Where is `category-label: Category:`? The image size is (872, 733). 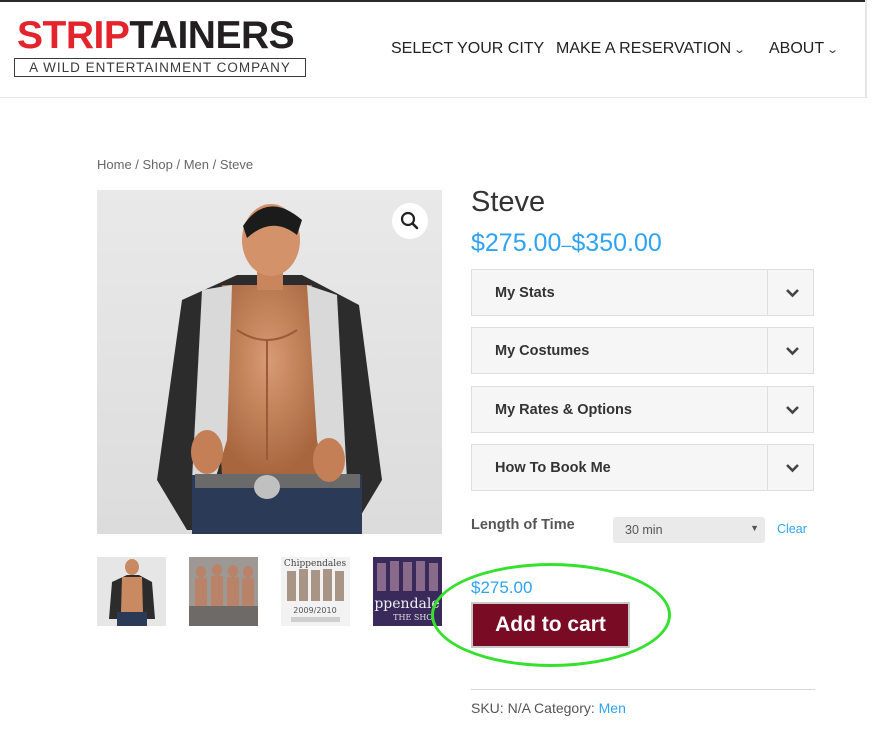 category-label: Category: is located at coordinates (564, 708).